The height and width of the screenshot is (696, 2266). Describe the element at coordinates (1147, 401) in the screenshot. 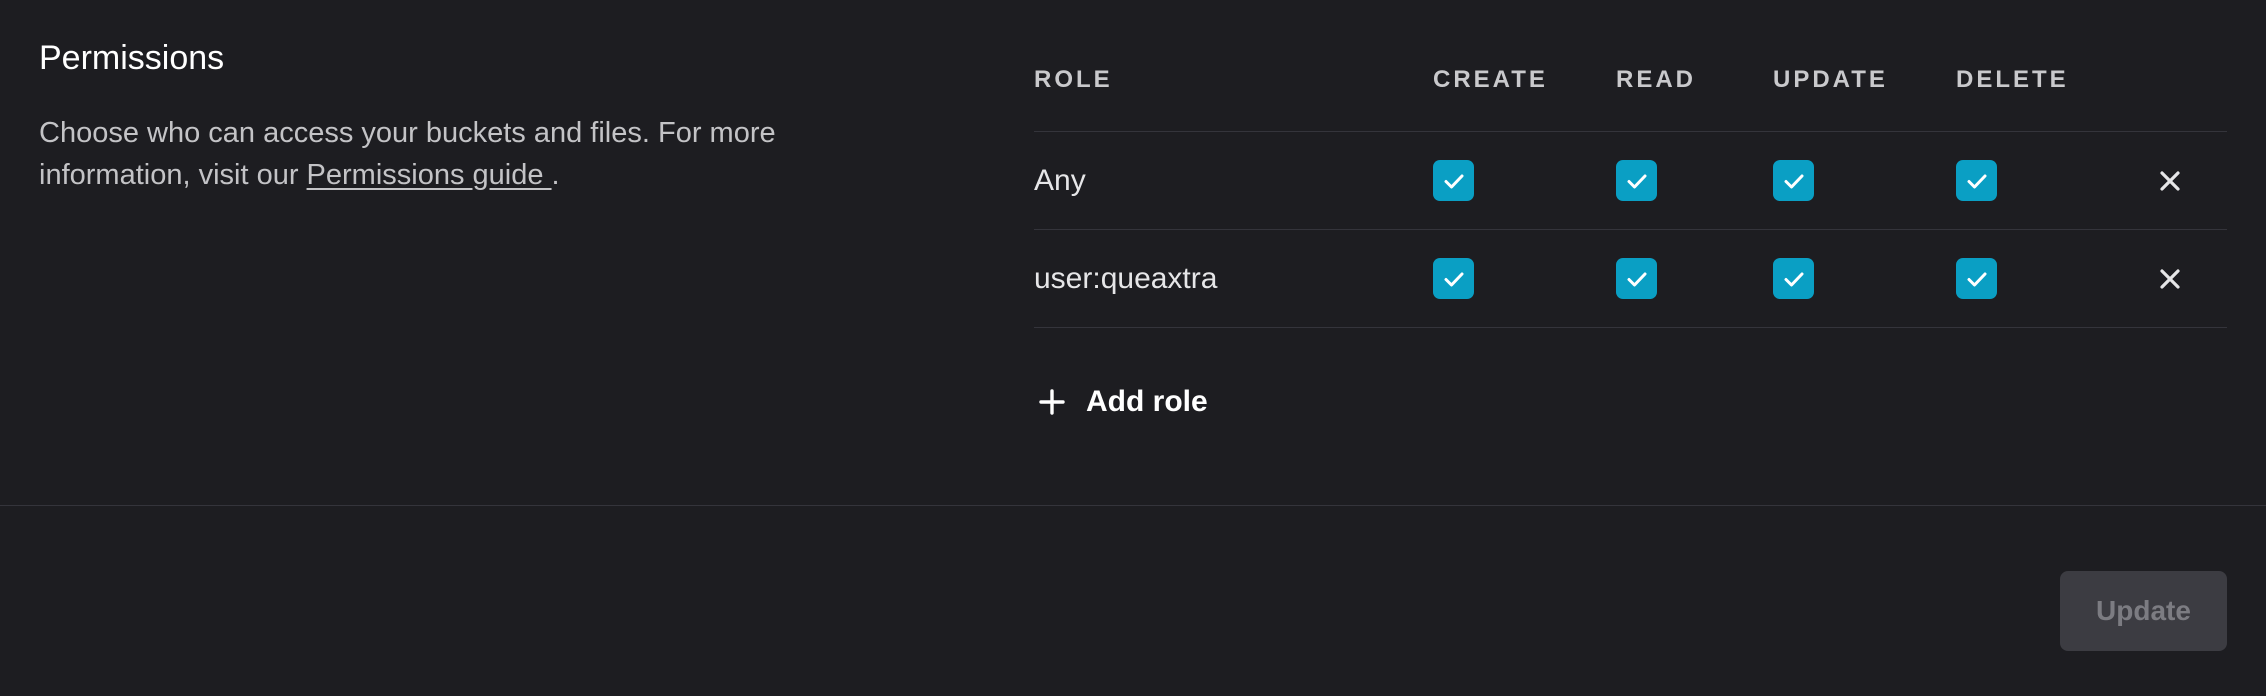

I see `add-role-label: Add role` at that location.